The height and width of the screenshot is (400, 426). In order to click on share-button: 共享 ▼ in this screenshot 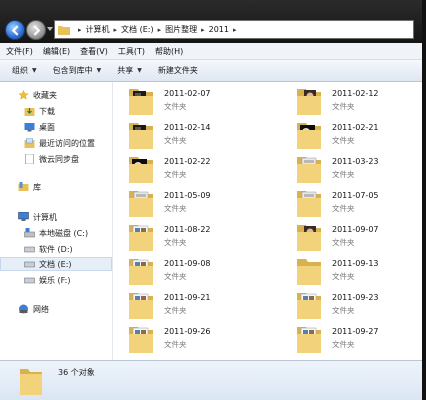, I will do `click(129, 70)`.